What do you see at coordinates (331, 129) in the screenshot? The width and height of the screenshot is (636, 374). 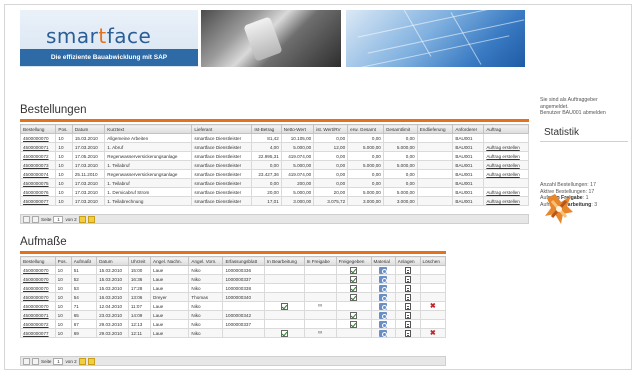 I see `column-header: ist. Wert/RV` at bounding box center [331, 129].